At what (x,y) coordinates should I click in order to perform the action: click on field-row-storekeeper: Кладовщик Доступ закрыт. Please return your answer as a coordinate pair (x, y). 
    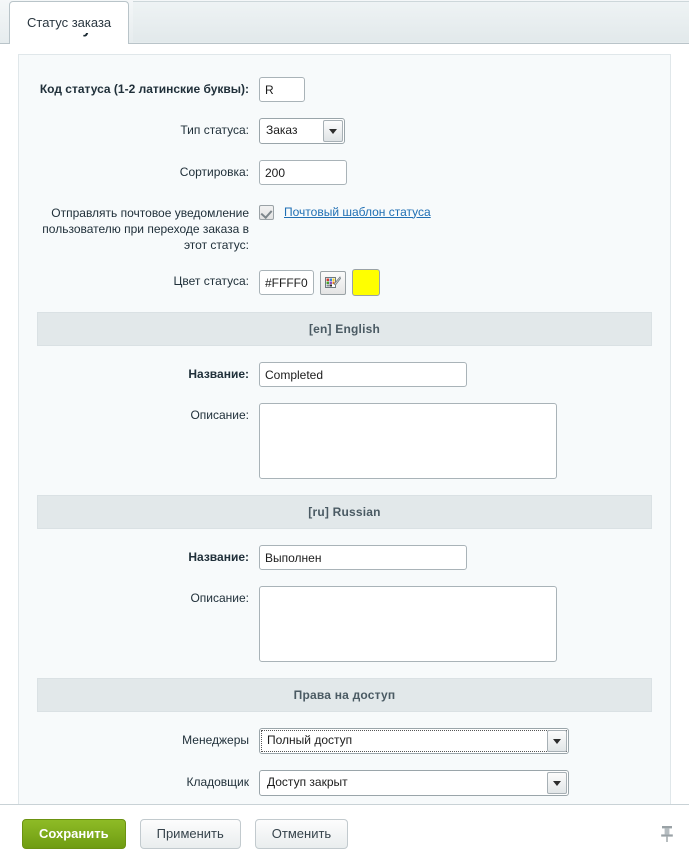
    Looking at the image, I should click on (344, 783).